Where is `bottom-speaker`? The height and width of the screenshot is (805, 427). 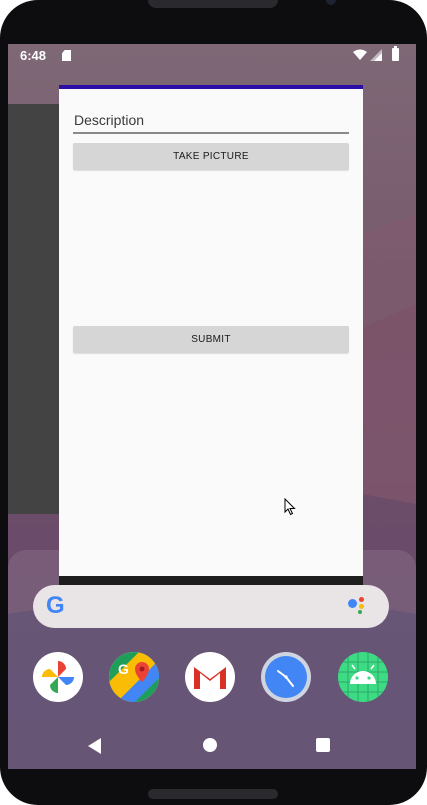
bottom-speaker is located at coordinates (213, 794).